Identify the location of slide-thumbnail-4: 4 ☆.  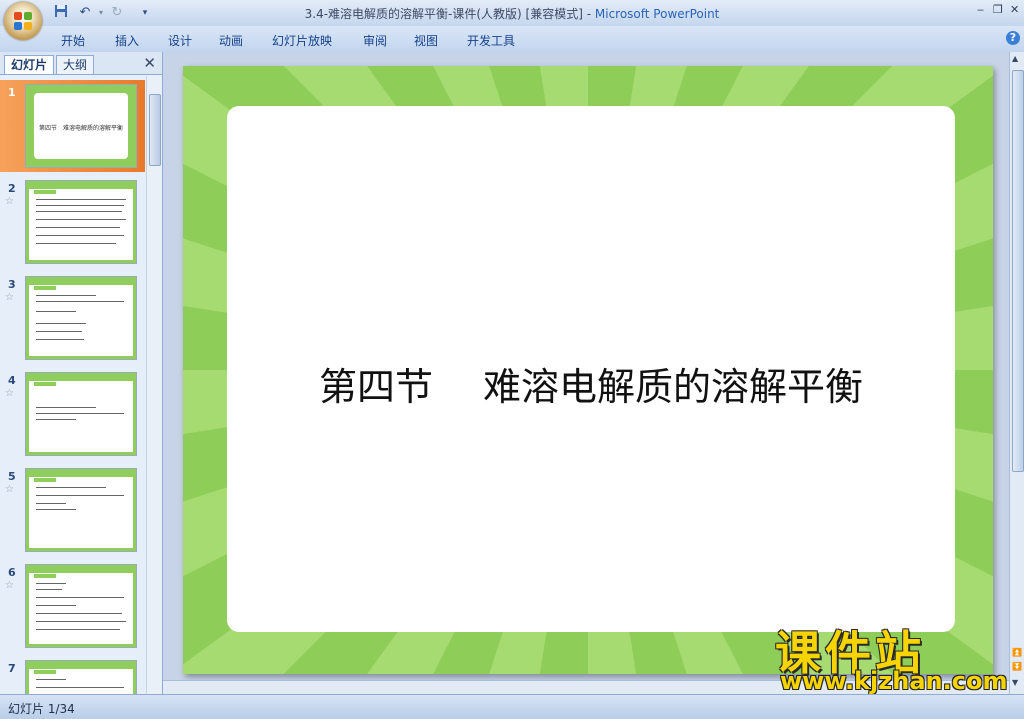
(72, 414).